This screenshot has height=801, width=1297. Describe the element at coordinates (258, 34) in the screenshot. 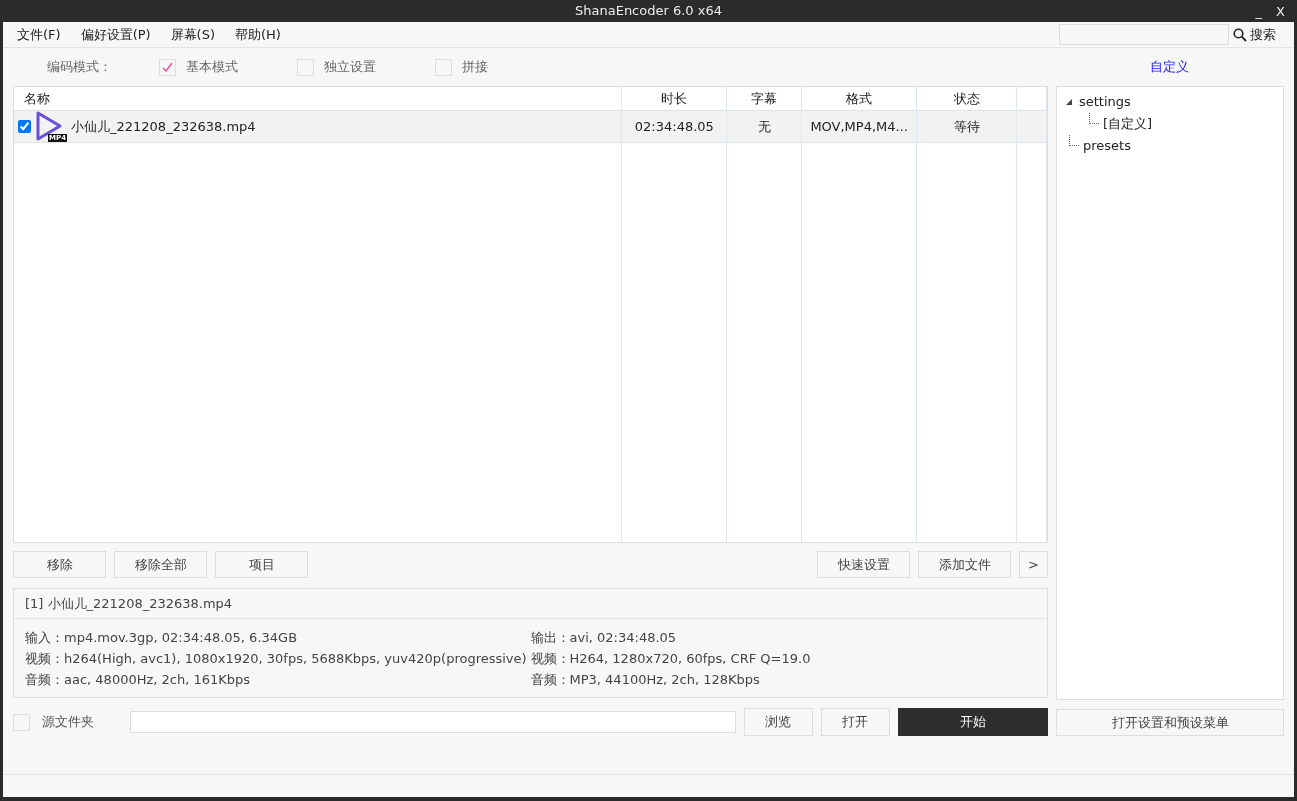

I see `menu-item: 帮助(H)` at that location.